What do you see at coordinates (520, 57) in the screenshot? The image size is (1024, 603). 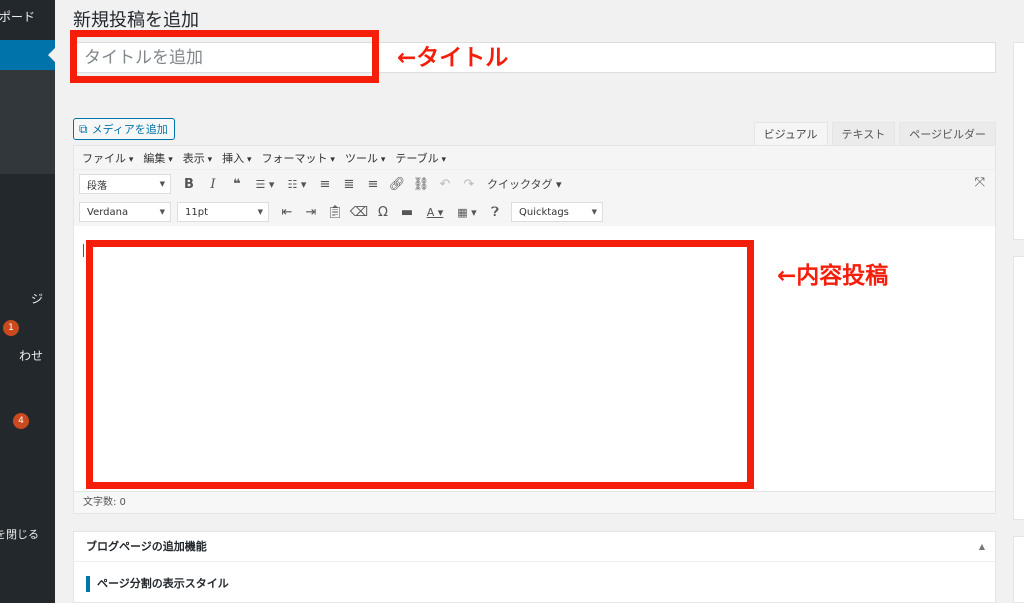 I see `title-input` at bounding box center [520, 57].